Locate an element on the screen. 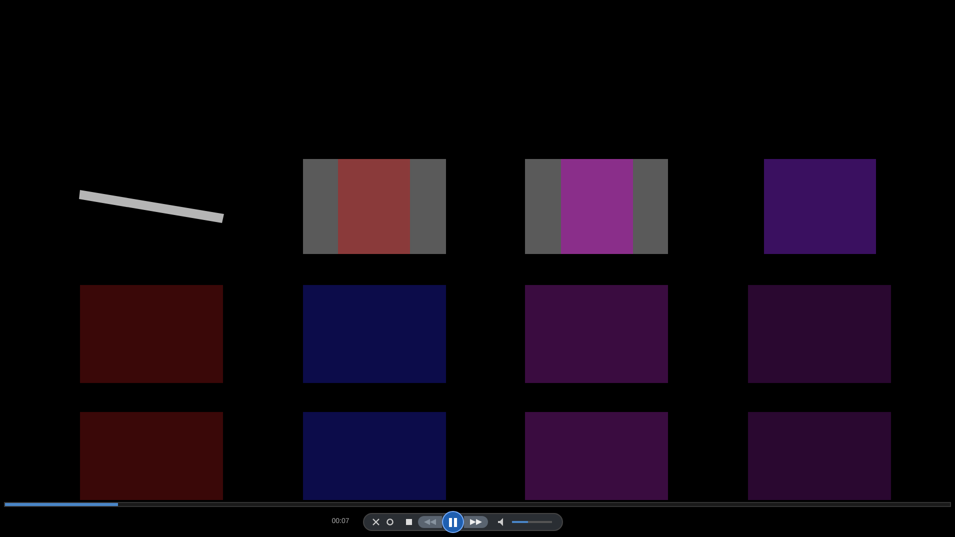 This screenshot has height=537, width=955. next-icon is located at coordinates (476, 522).